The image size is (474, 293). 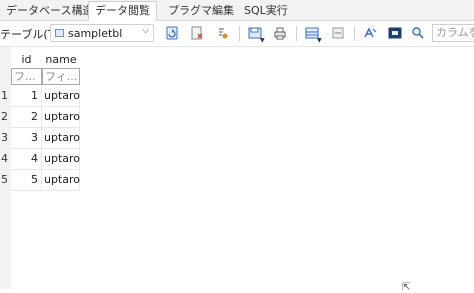 What do you see at coordinates (26, 60) in the screenshot?
I see `column-header-id: id` at bounding box center [26, 60].